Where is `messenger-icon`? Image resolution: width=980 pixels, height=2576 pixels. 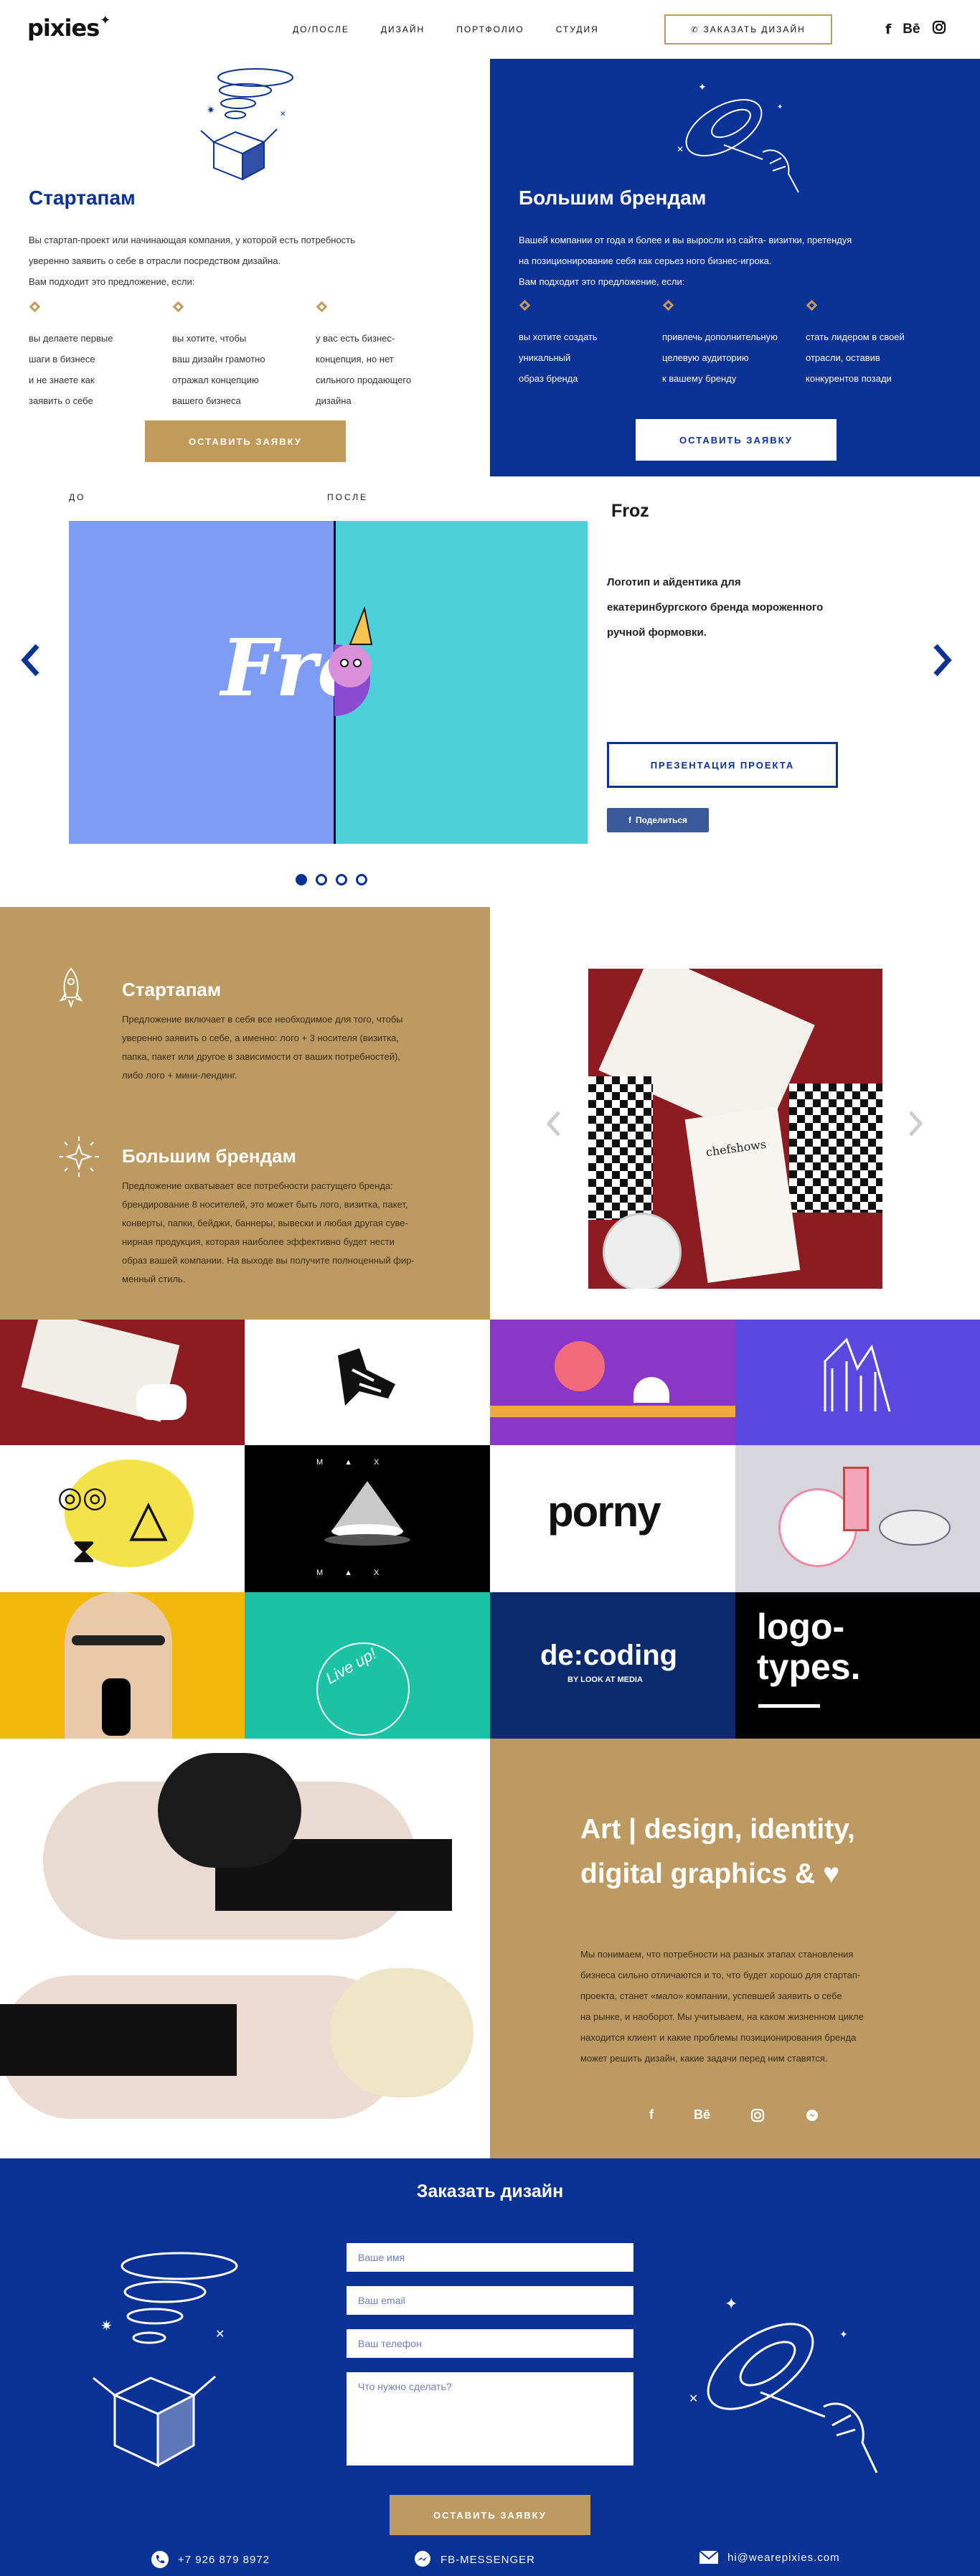
messenger-icon is located at coordinates (812, 2115).